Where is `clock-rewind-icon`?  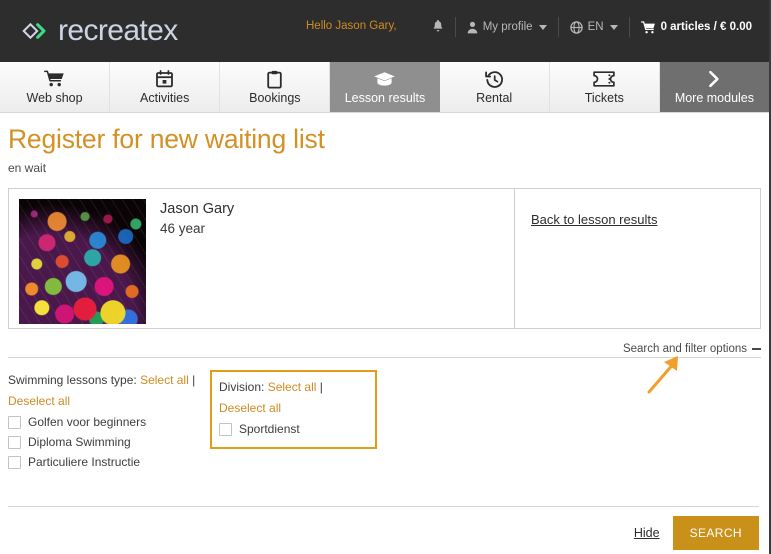
clock-rewind-icon is located at coordinates (494, 79).